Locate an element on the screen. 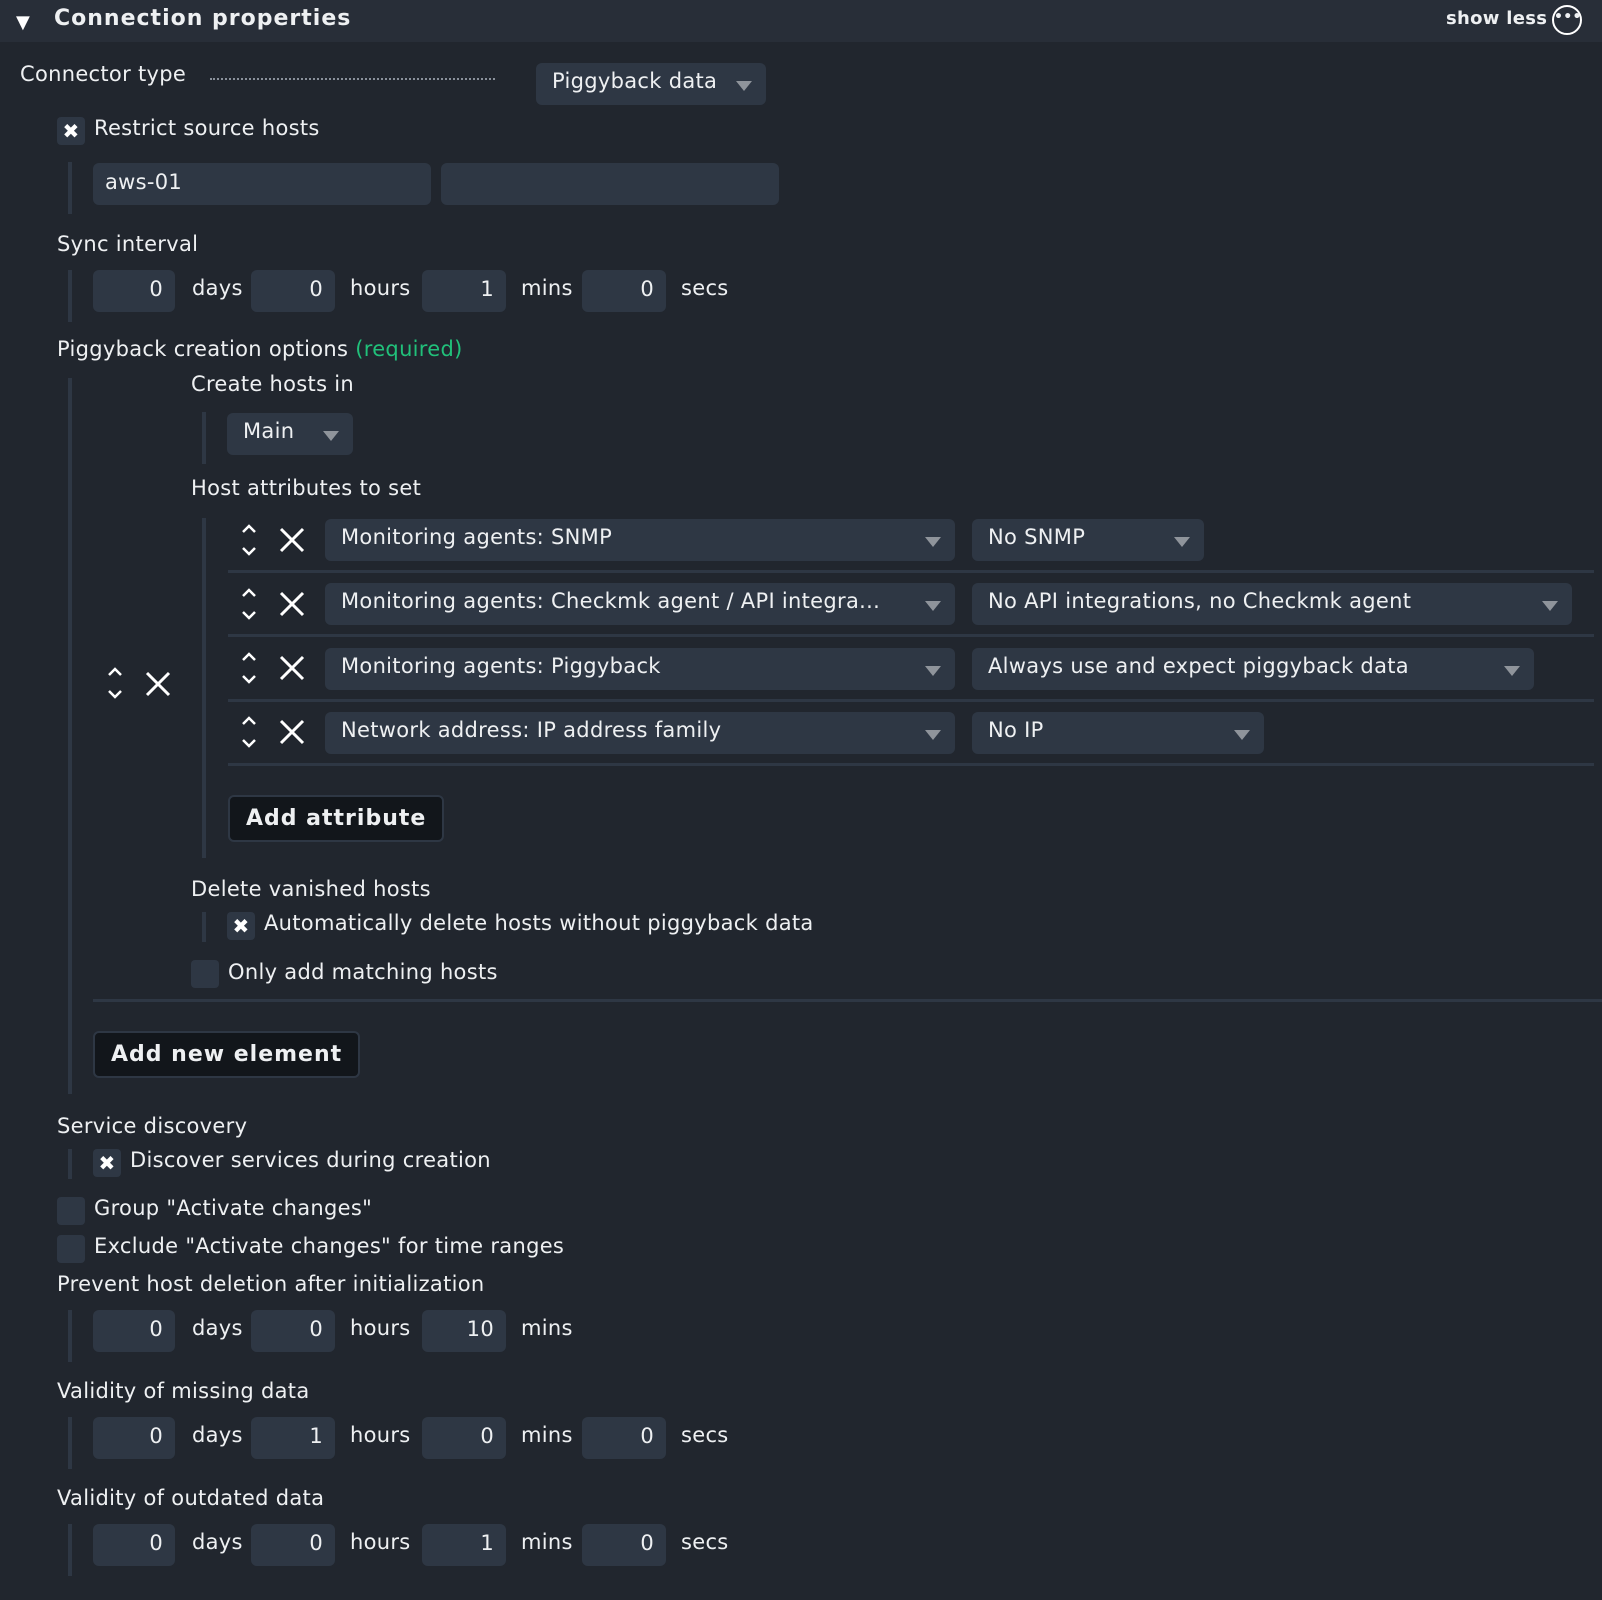 This screenshot has height=1600, width=1602. show-less-link: show less is located at coordinates (1496, 18).